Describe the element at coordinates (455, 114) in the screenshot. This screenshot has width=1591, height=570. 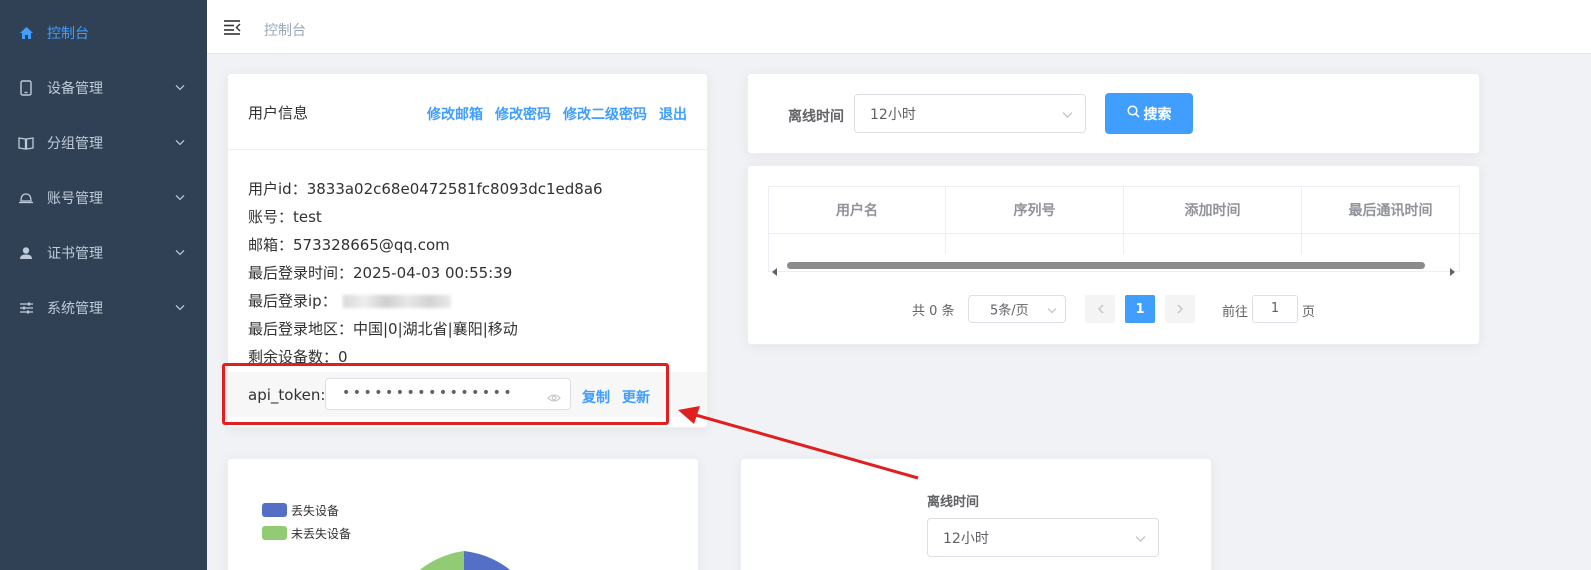
I see `change-email-link: 修改邮箱` at that location.